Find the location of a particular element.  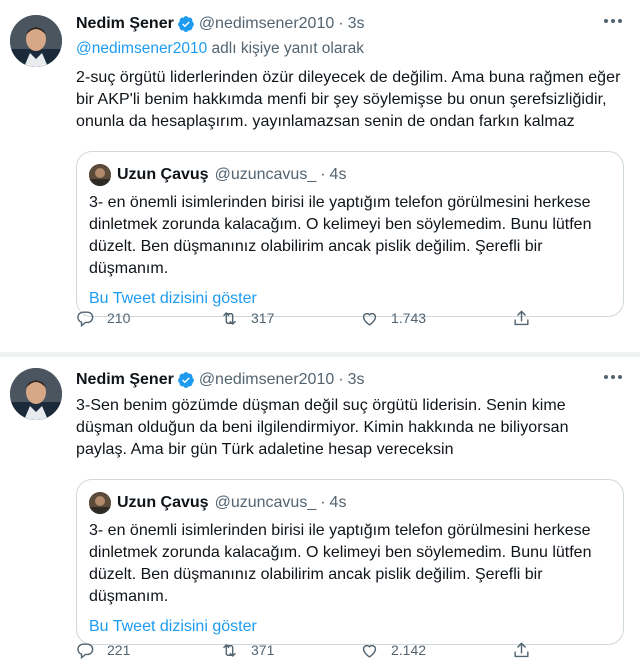

reply-to-handle-link: @nedimsener2010 is located at coordinates (141, 48).